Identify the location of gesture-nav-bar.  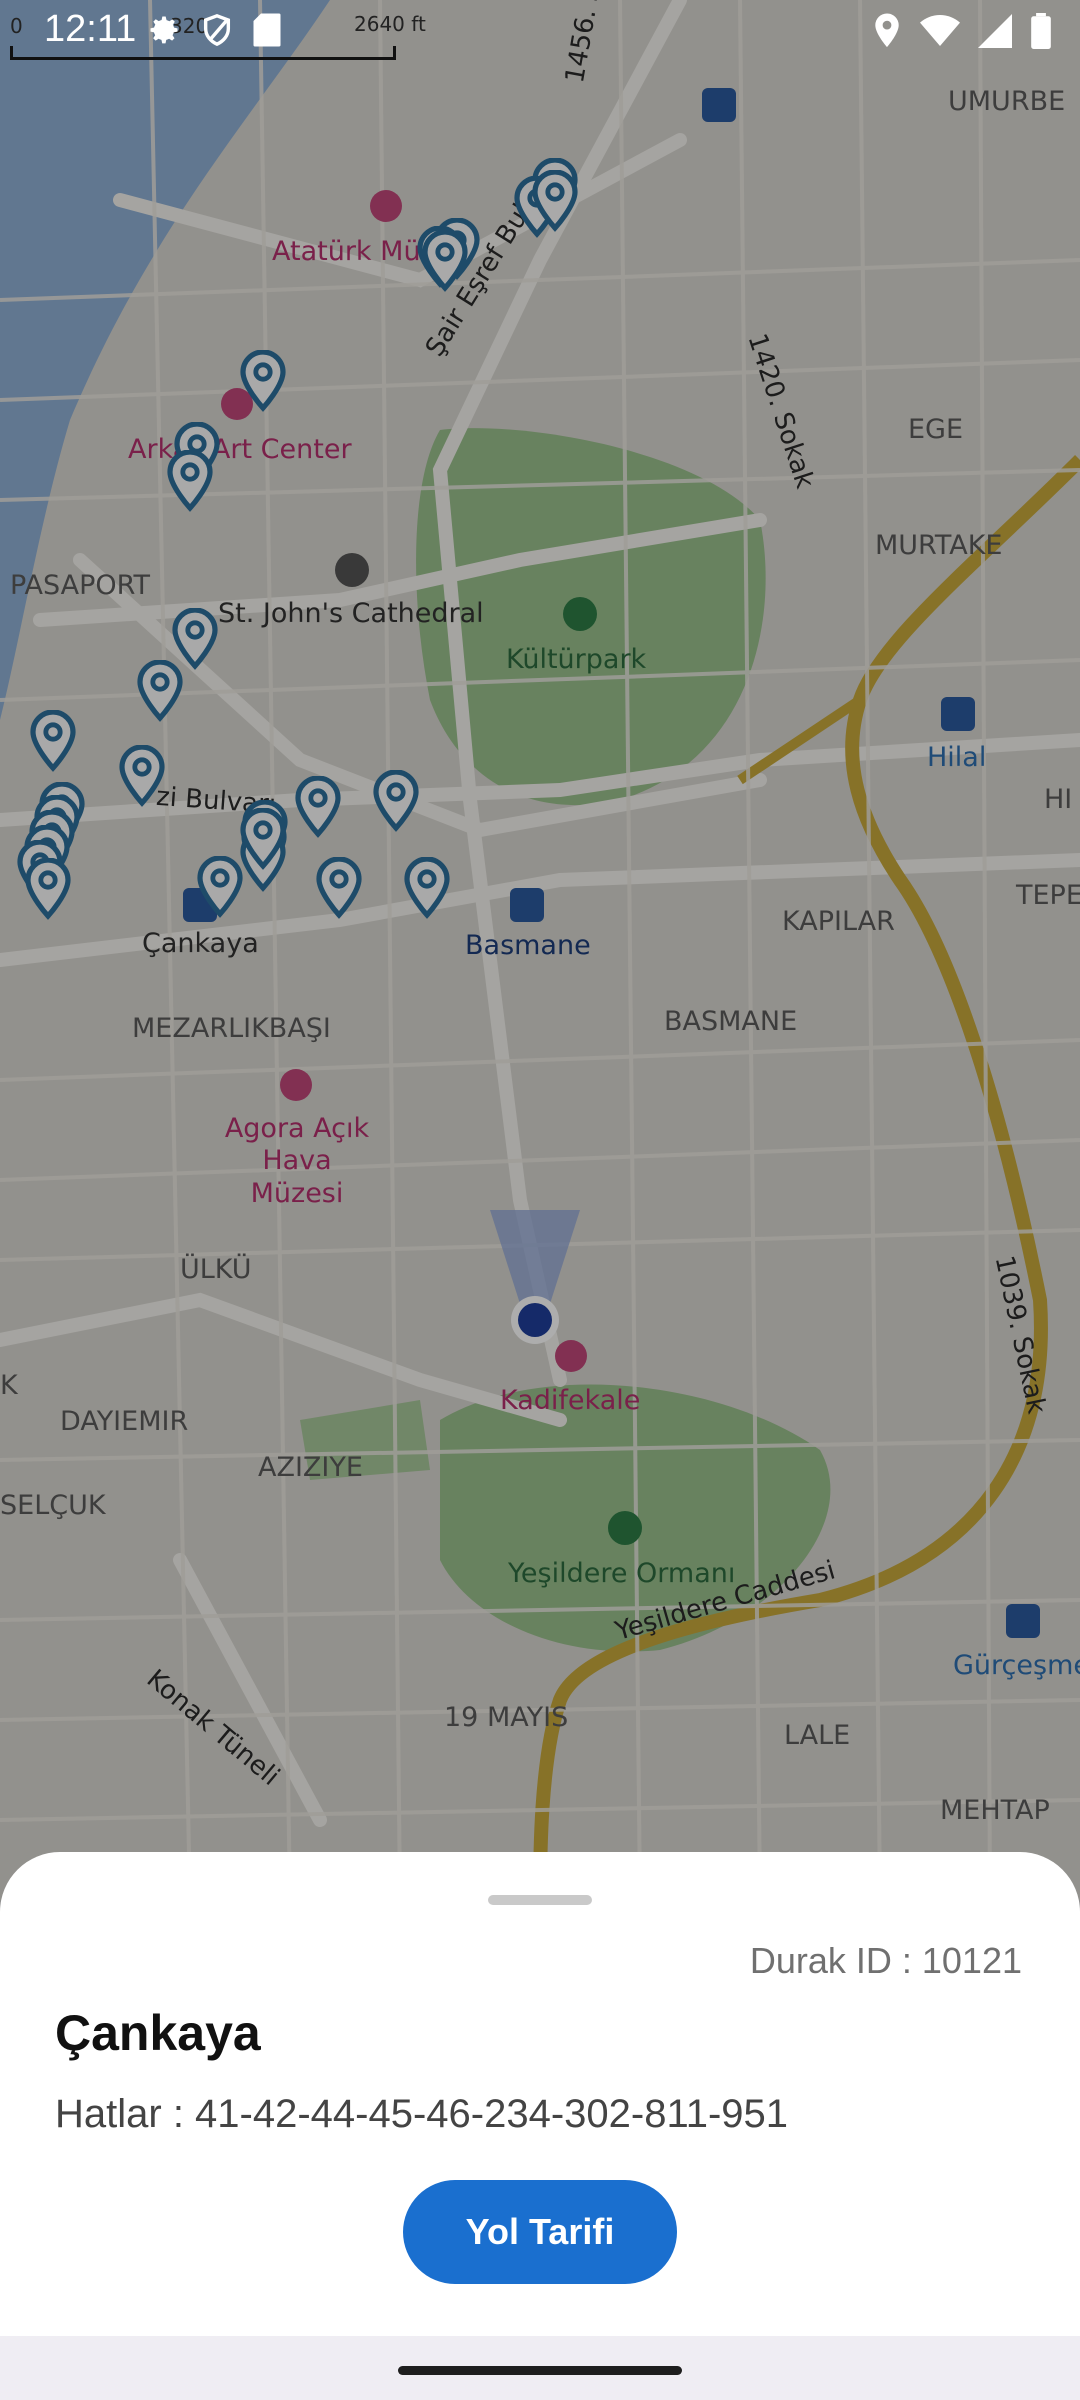
(540, 2368).